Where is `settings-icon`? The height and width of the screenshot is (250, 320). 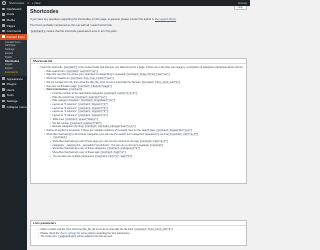
settings-icon is located at coordinates (3, 101).